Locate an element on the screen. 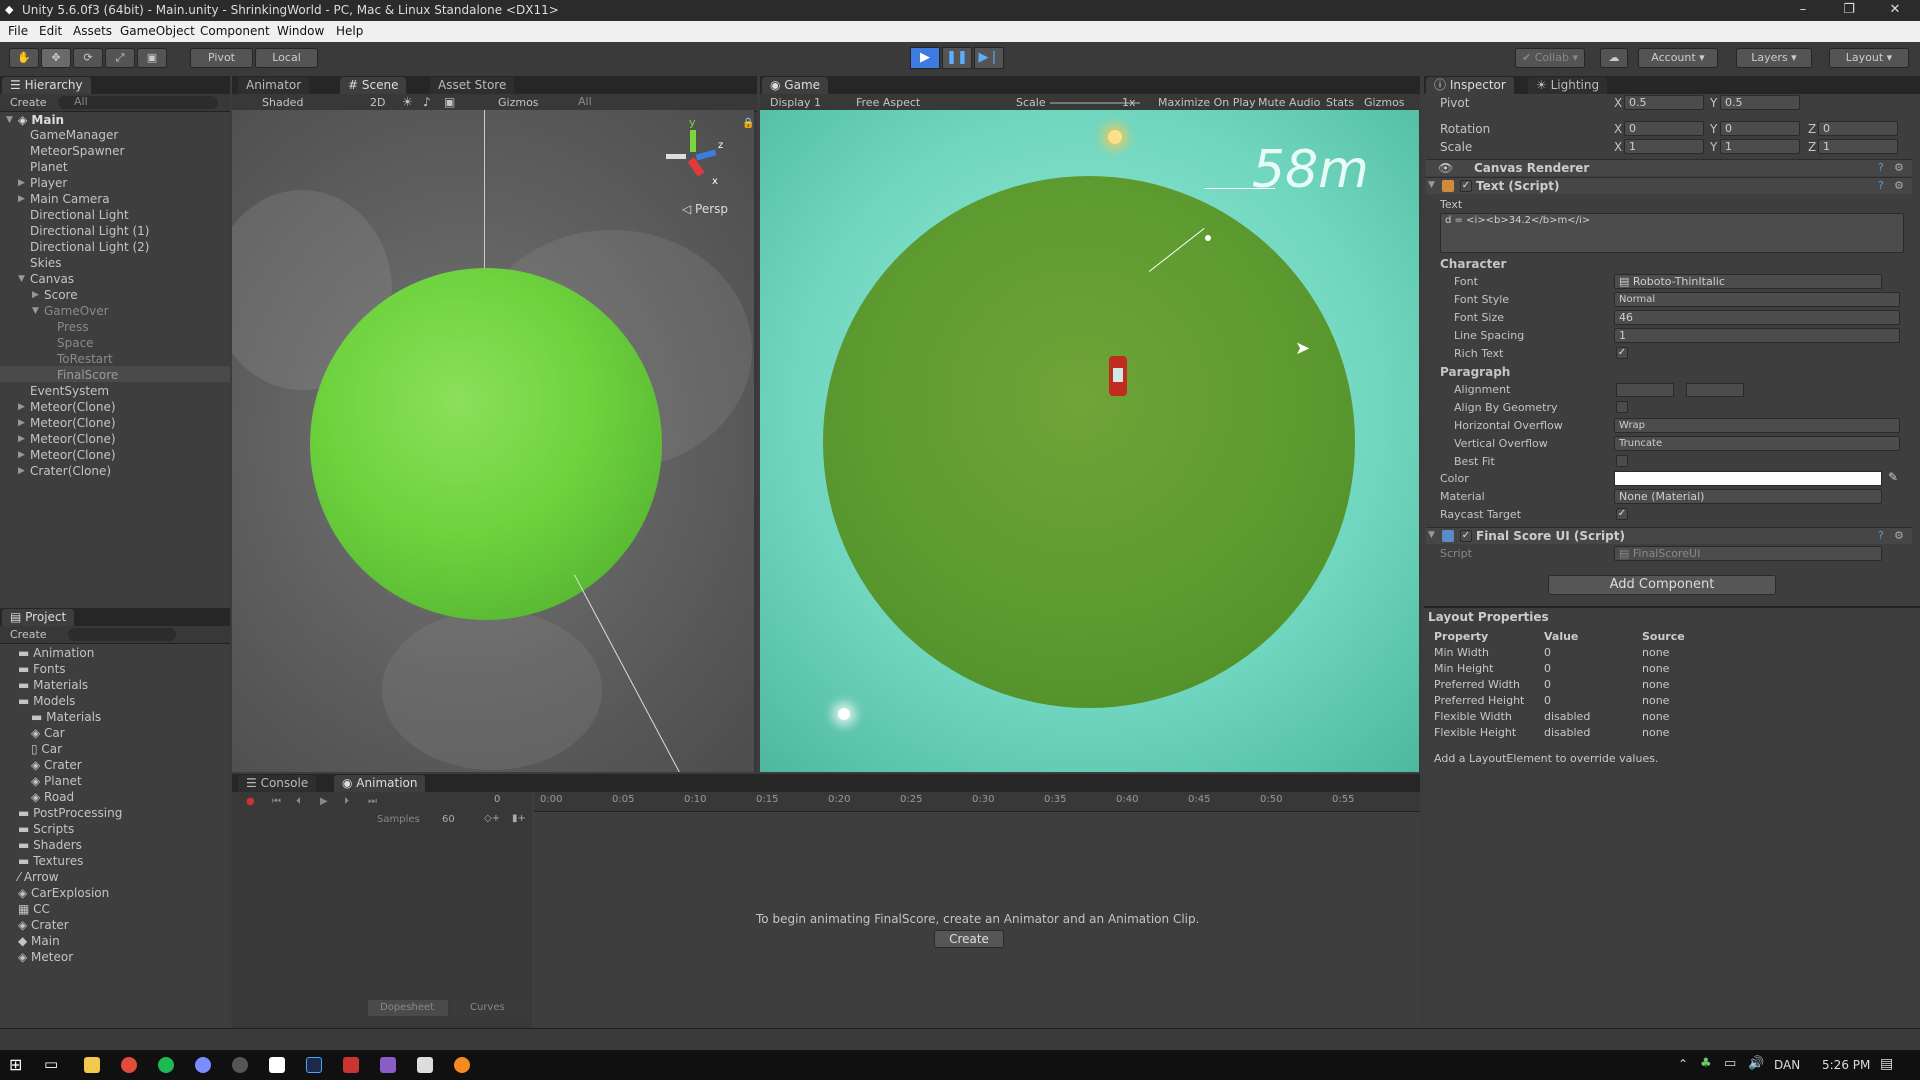 The width and height of the screenshot is (1920, 1080). hand-tool-icon: ✋ is located at coordinates (24, 58).